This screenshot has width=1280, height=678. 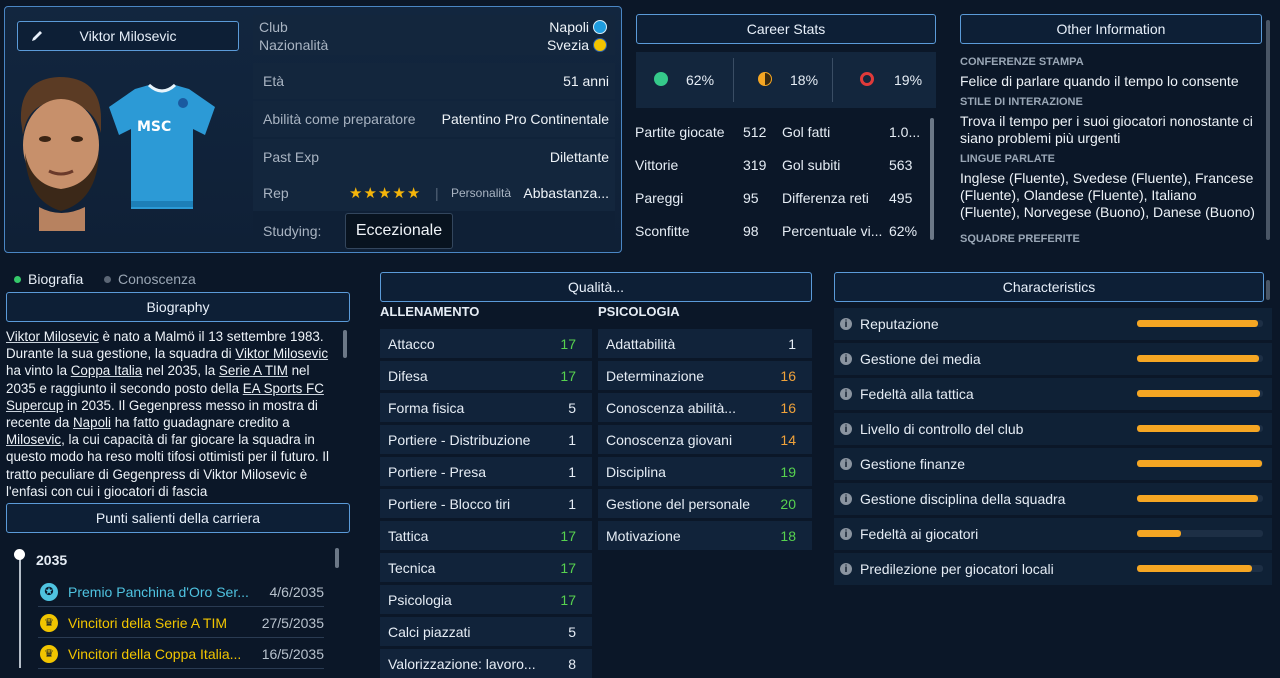 I want to click on quality-value: 16, so click(x=788, y=375).